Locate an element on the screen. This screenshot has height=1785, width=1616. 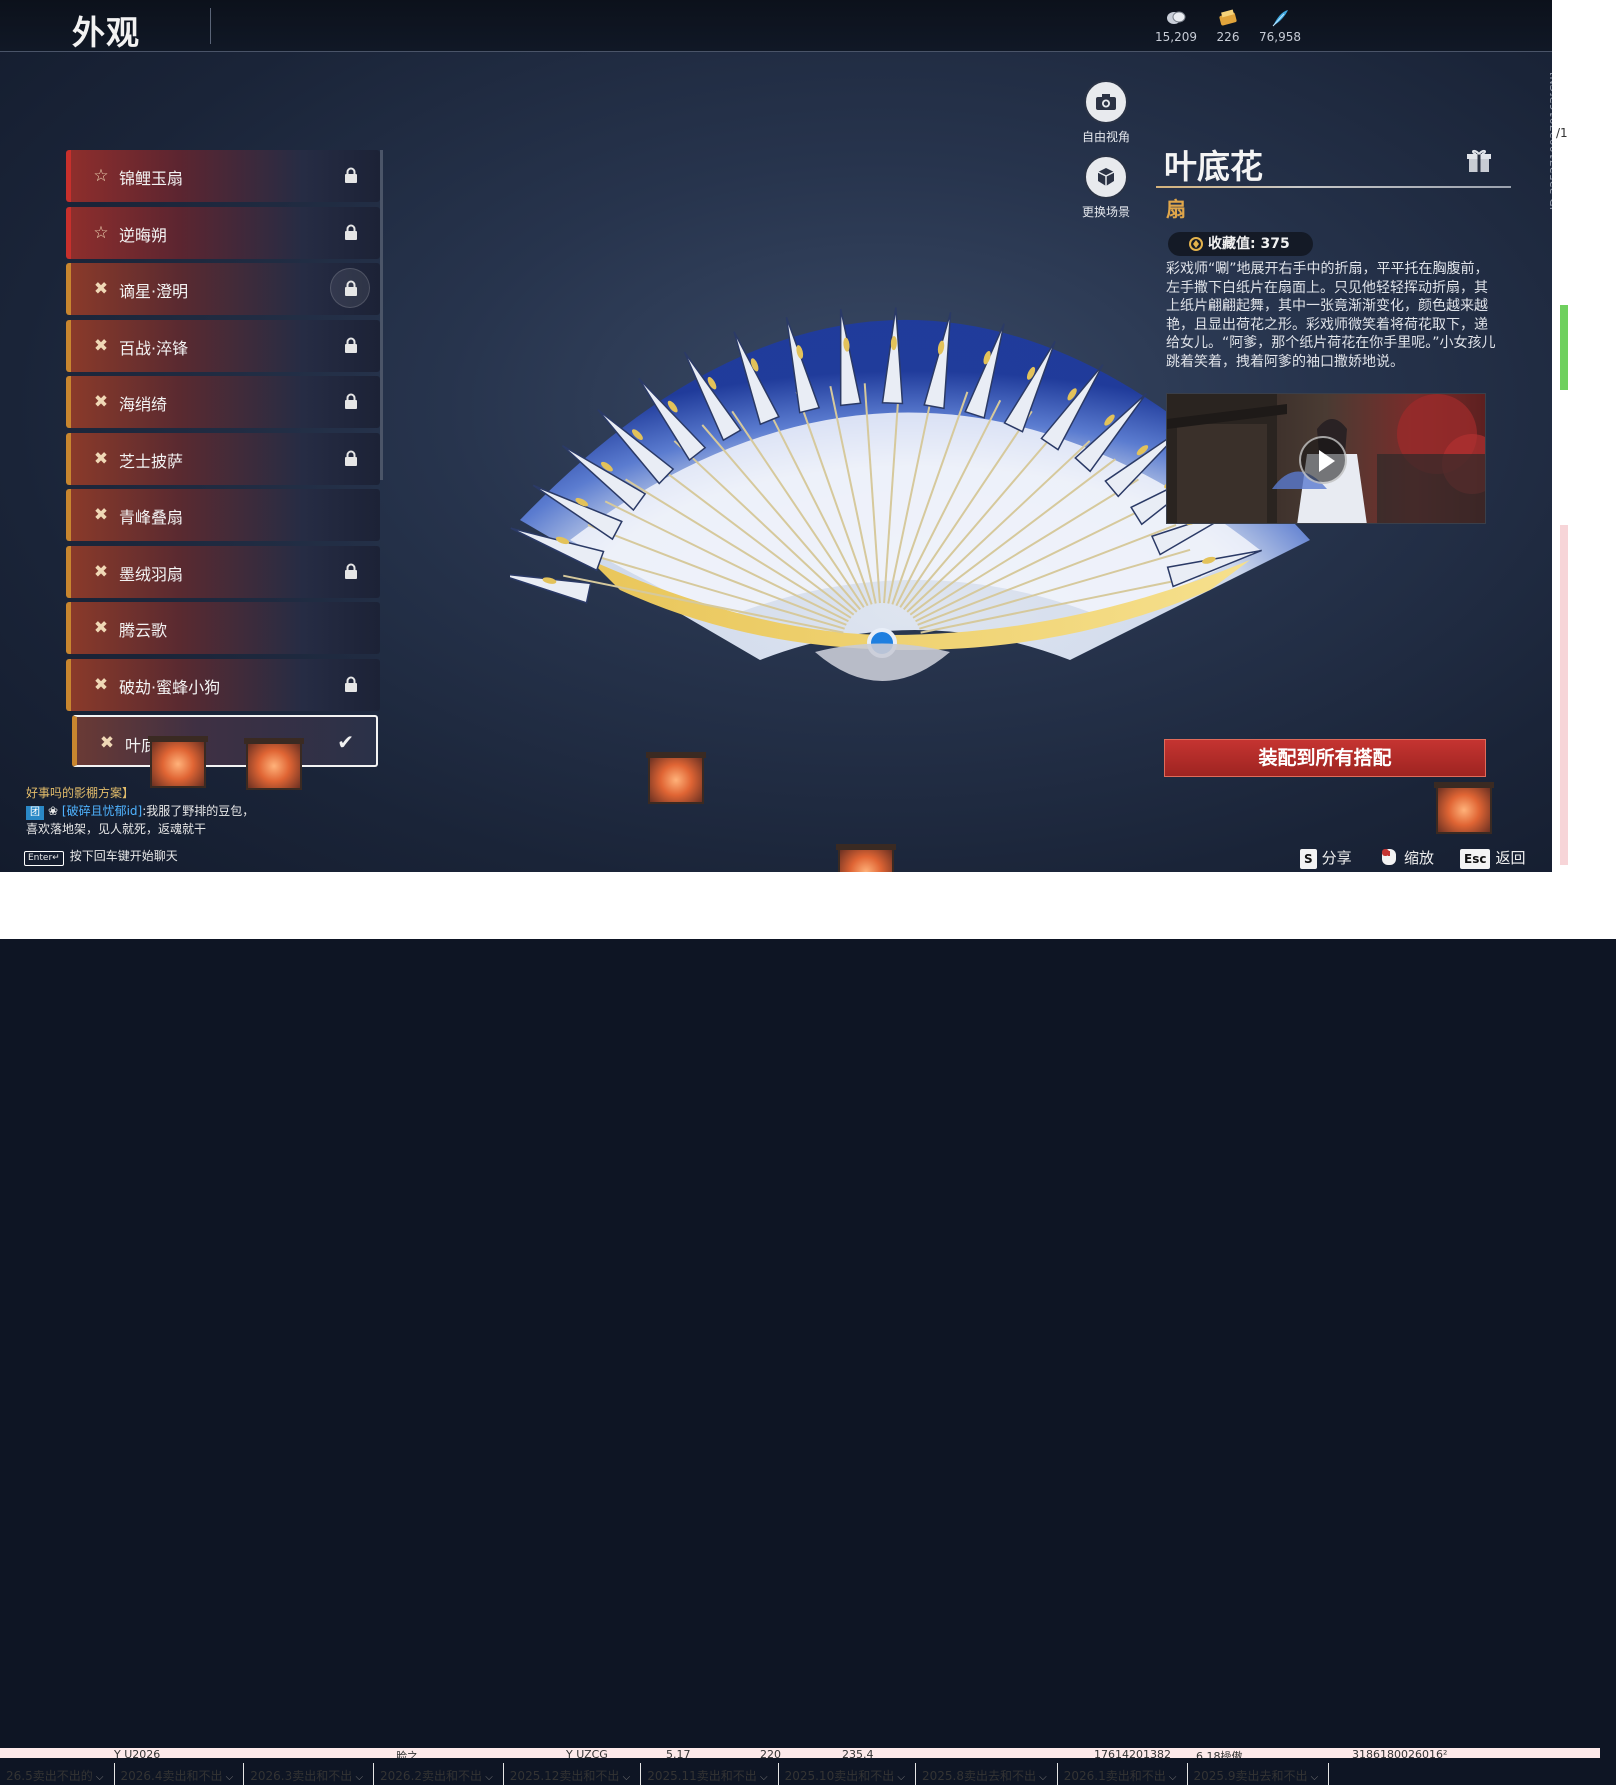
currency-feather: 76,958 is located at coordinates (1280, 26).